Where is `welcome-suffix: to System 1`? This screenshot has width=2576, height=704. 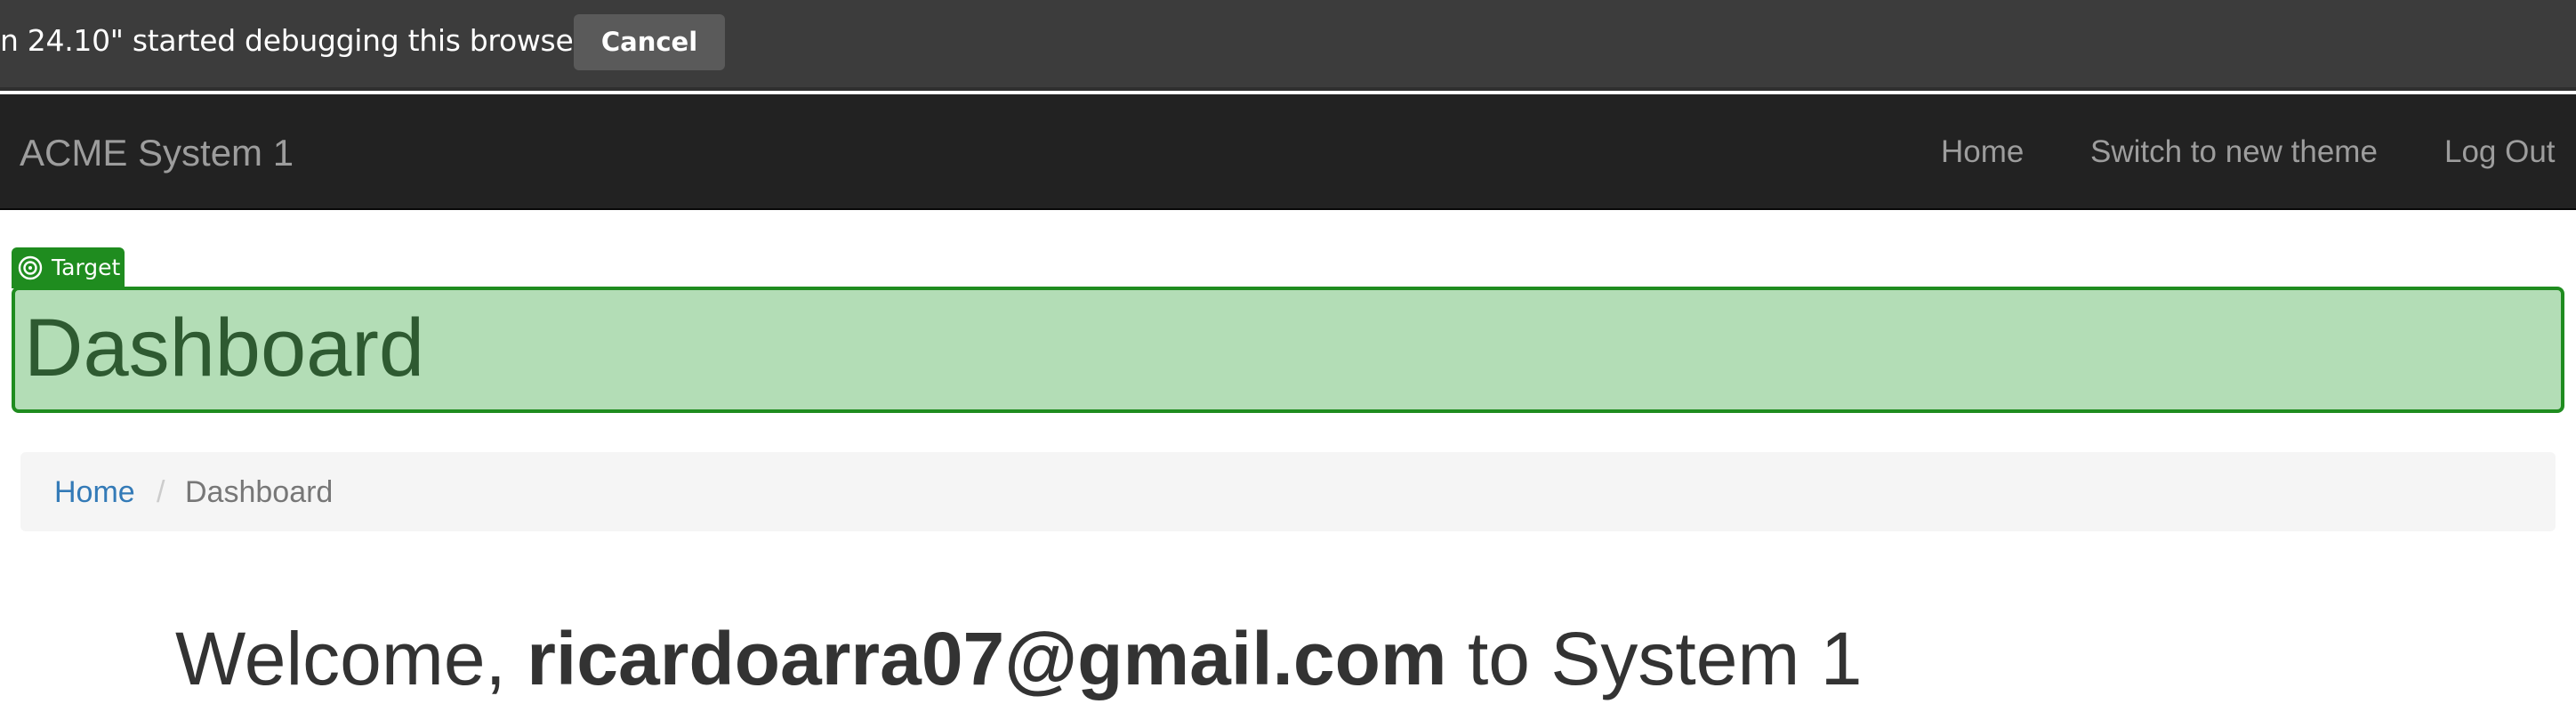 welcome-suffix: to System 1 is located at coordinates (1654, 658).